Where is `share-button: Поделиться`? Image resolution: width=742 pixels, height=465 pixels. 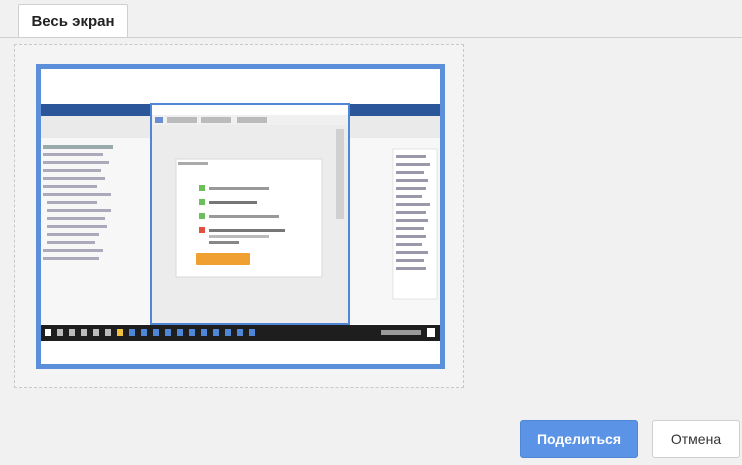
share-button: Поделиться is located at coordinates (579, 439).